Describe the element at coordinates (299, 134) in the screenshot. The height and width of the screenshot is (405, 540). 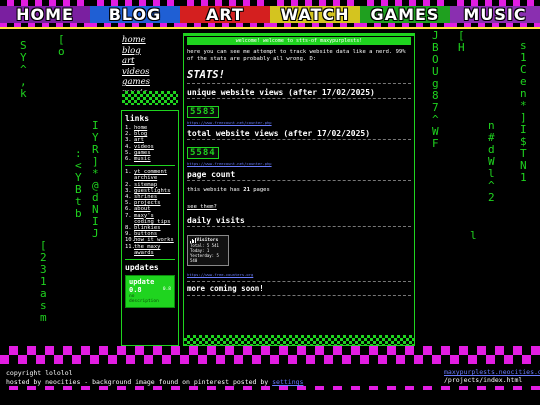
I see `total-views-heading: total website views (after 17/02/2025)` at that location.